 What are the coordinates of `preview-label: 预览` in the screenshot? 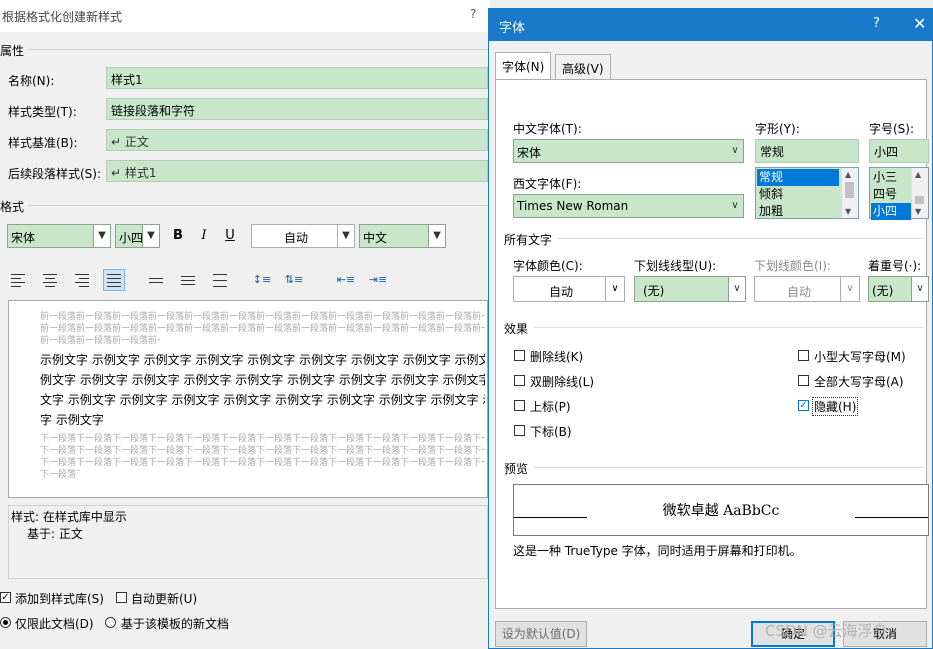 It's located at (516, 469).